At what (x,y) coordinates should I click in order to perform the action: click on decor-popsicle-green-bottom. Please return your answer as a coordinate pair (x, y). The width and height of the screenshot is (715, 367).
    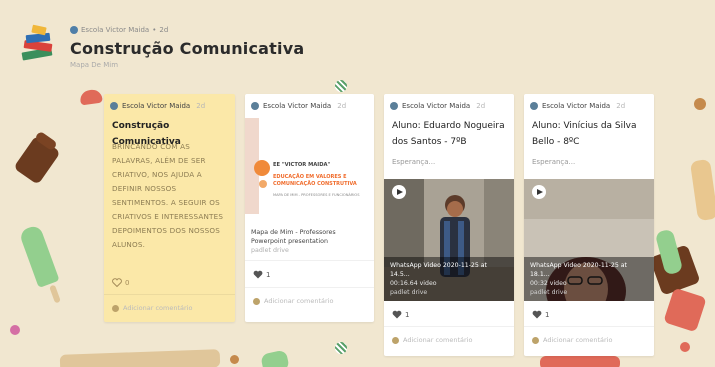
    Looking at the image, I should click on (275, 358).